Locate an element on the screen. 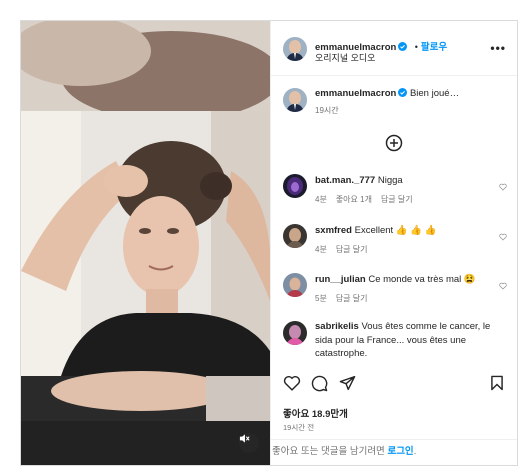 Image resolution: width=530 pixels, height=475 pixels. save-button is located at coordinates (497, 385).